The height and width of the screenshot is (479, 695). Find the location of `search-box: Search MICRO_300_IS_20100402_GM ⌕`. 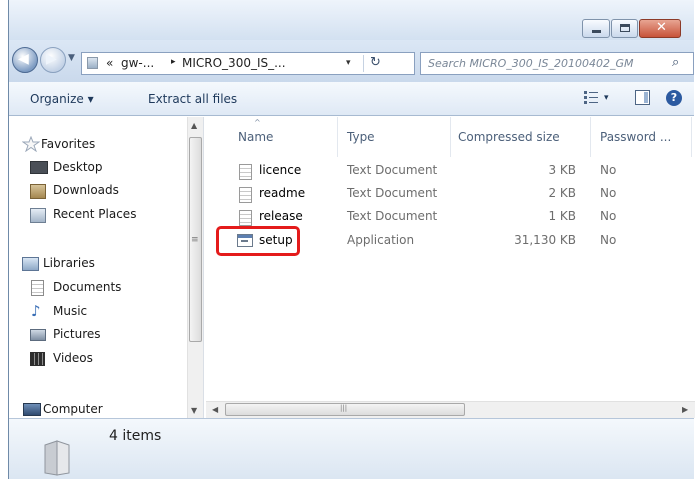

search-box: Search MICRO_300_IS_20100402_GM ⌕ is located at coordinates (557, 63).